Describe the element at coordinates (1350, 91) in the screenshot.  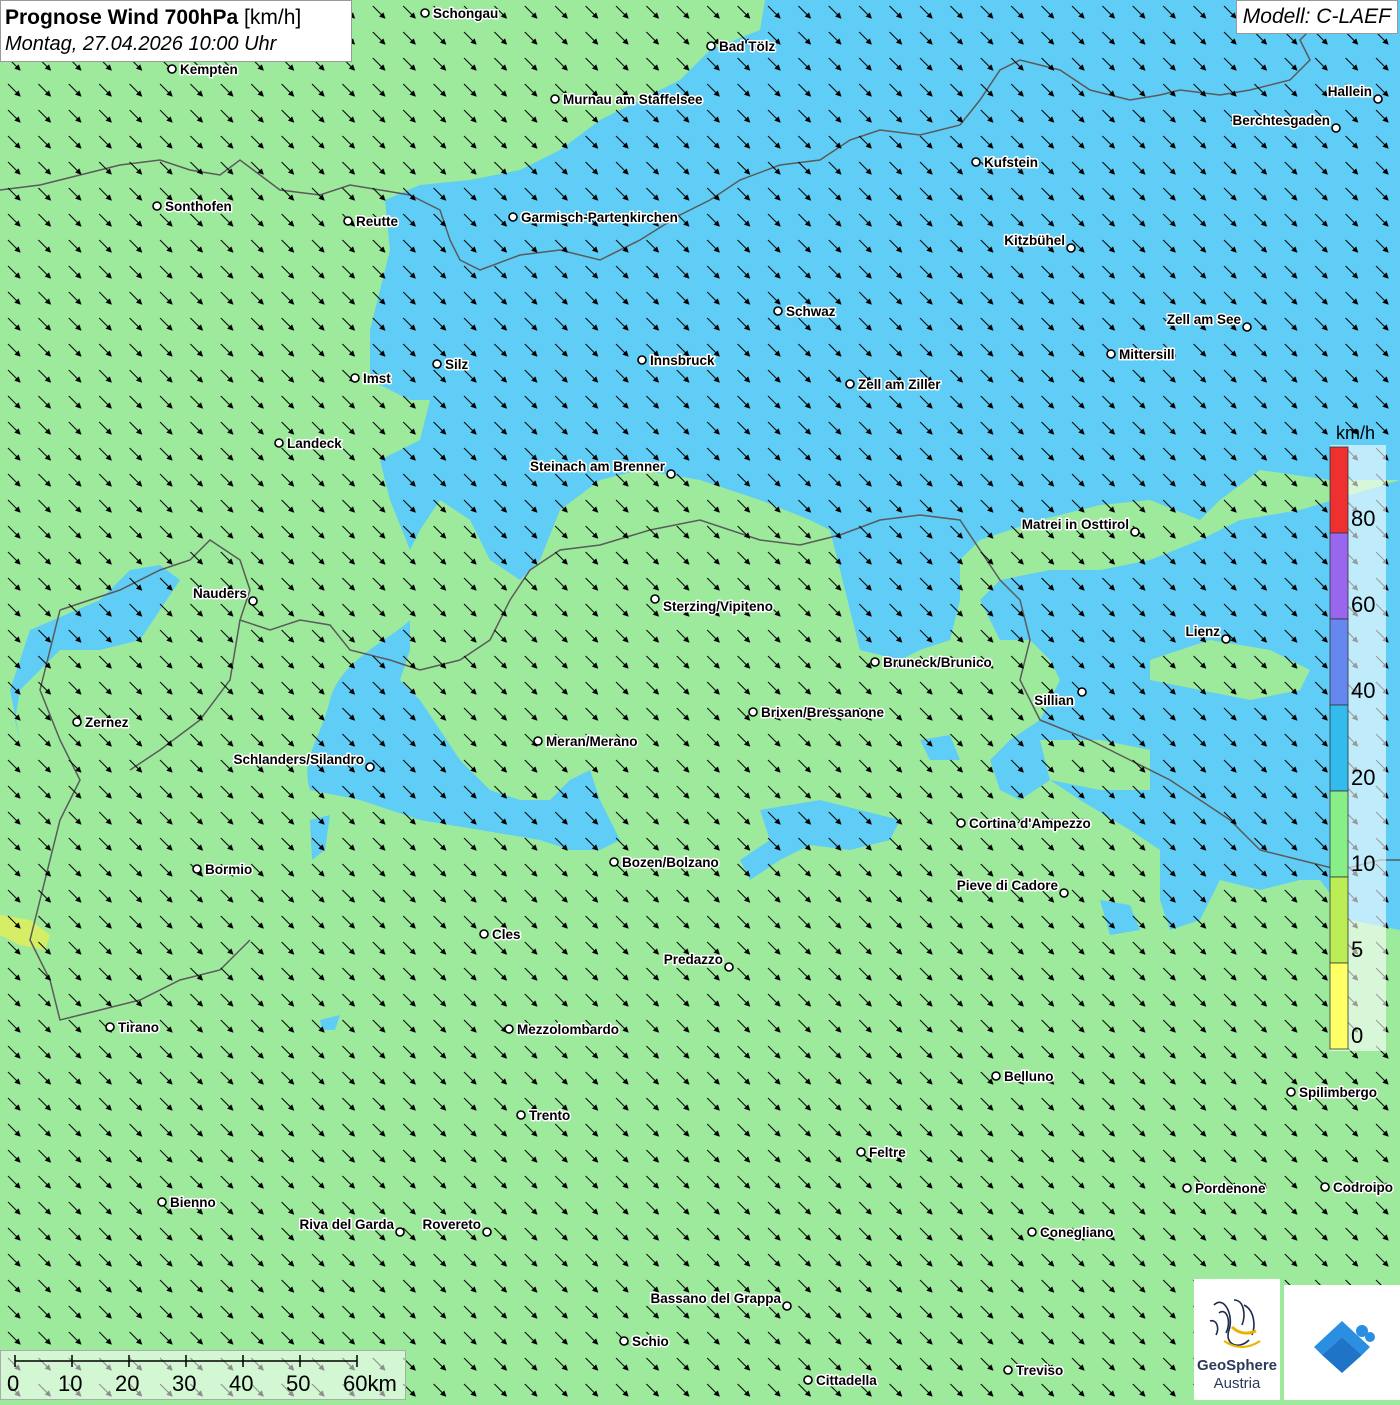
I see `city-label: Hallein` at that location.